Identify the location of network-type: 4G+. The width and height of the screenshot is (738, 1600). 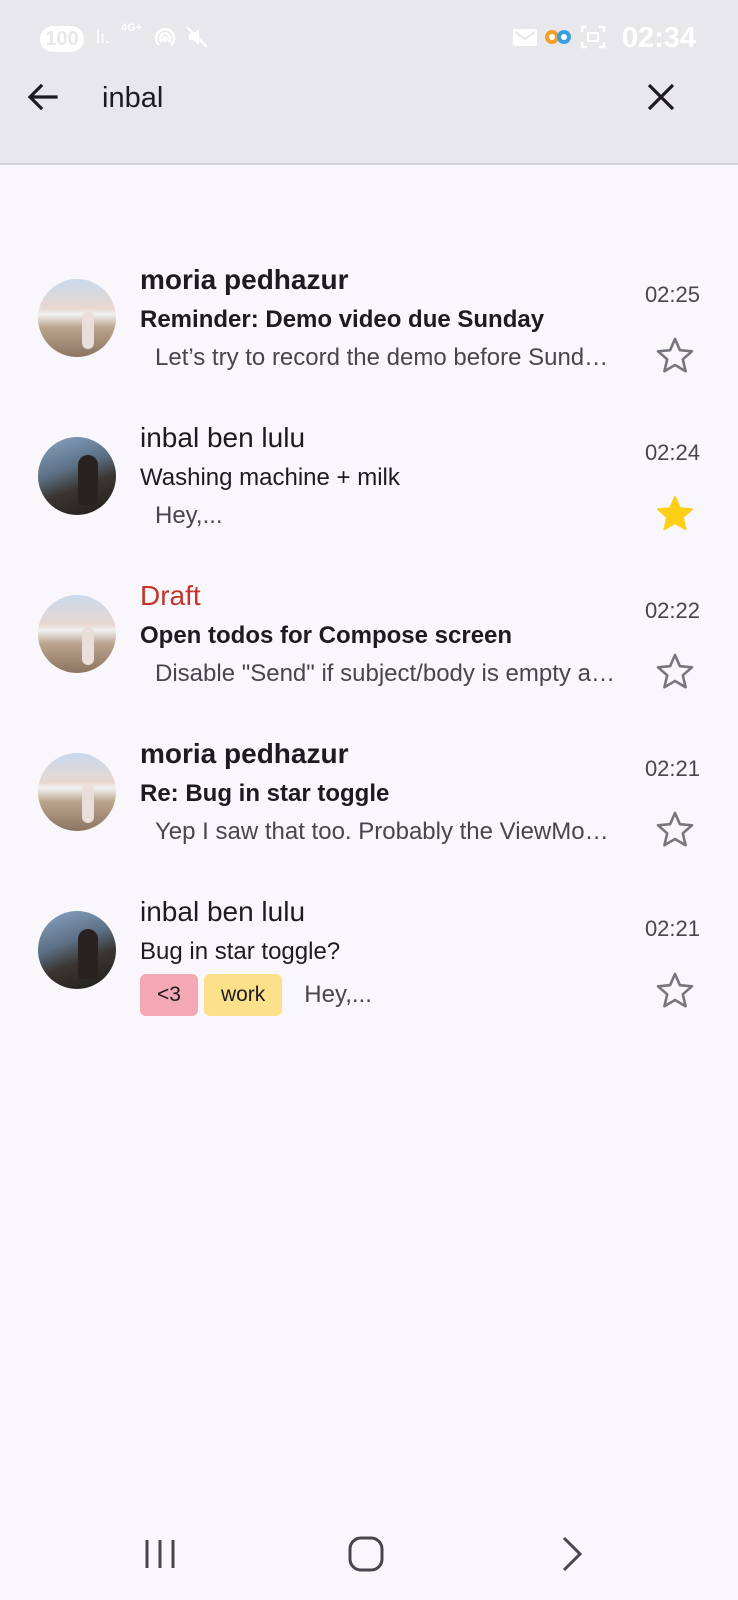
(132, 28).